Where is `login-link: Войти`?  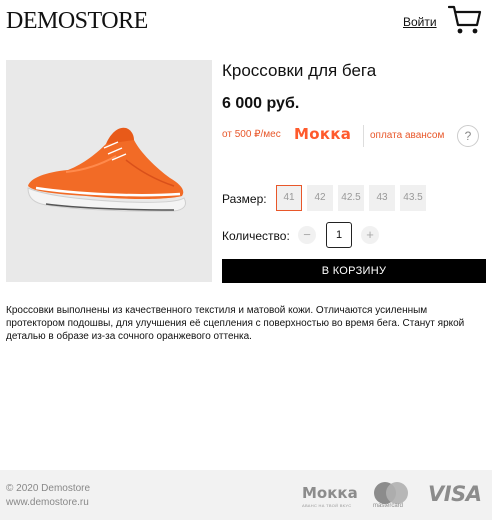
login-link: Войти is located at coordinates (420, 22).